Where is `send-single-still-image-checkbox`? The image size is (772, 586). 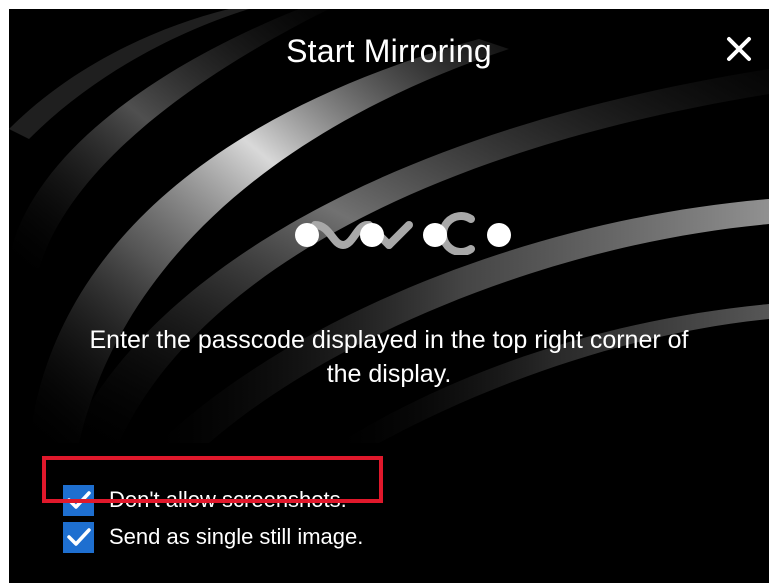
send-single-still-image-checkbox is located at coordinates (78, 537).